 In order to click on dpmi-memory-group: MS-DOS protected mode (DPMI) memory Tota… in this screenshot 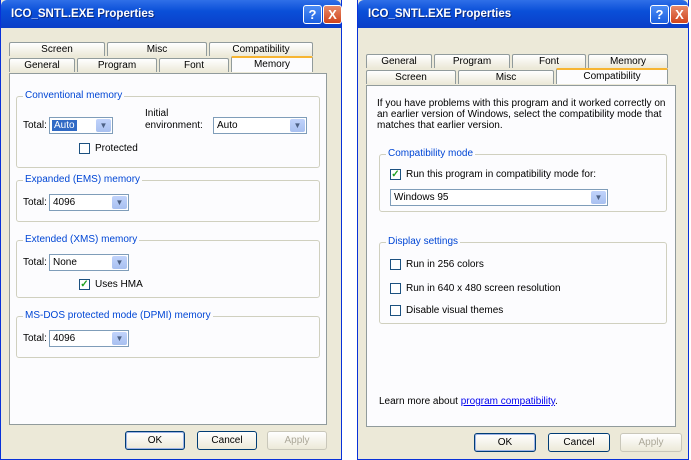, I will do `click(168, 334)`.